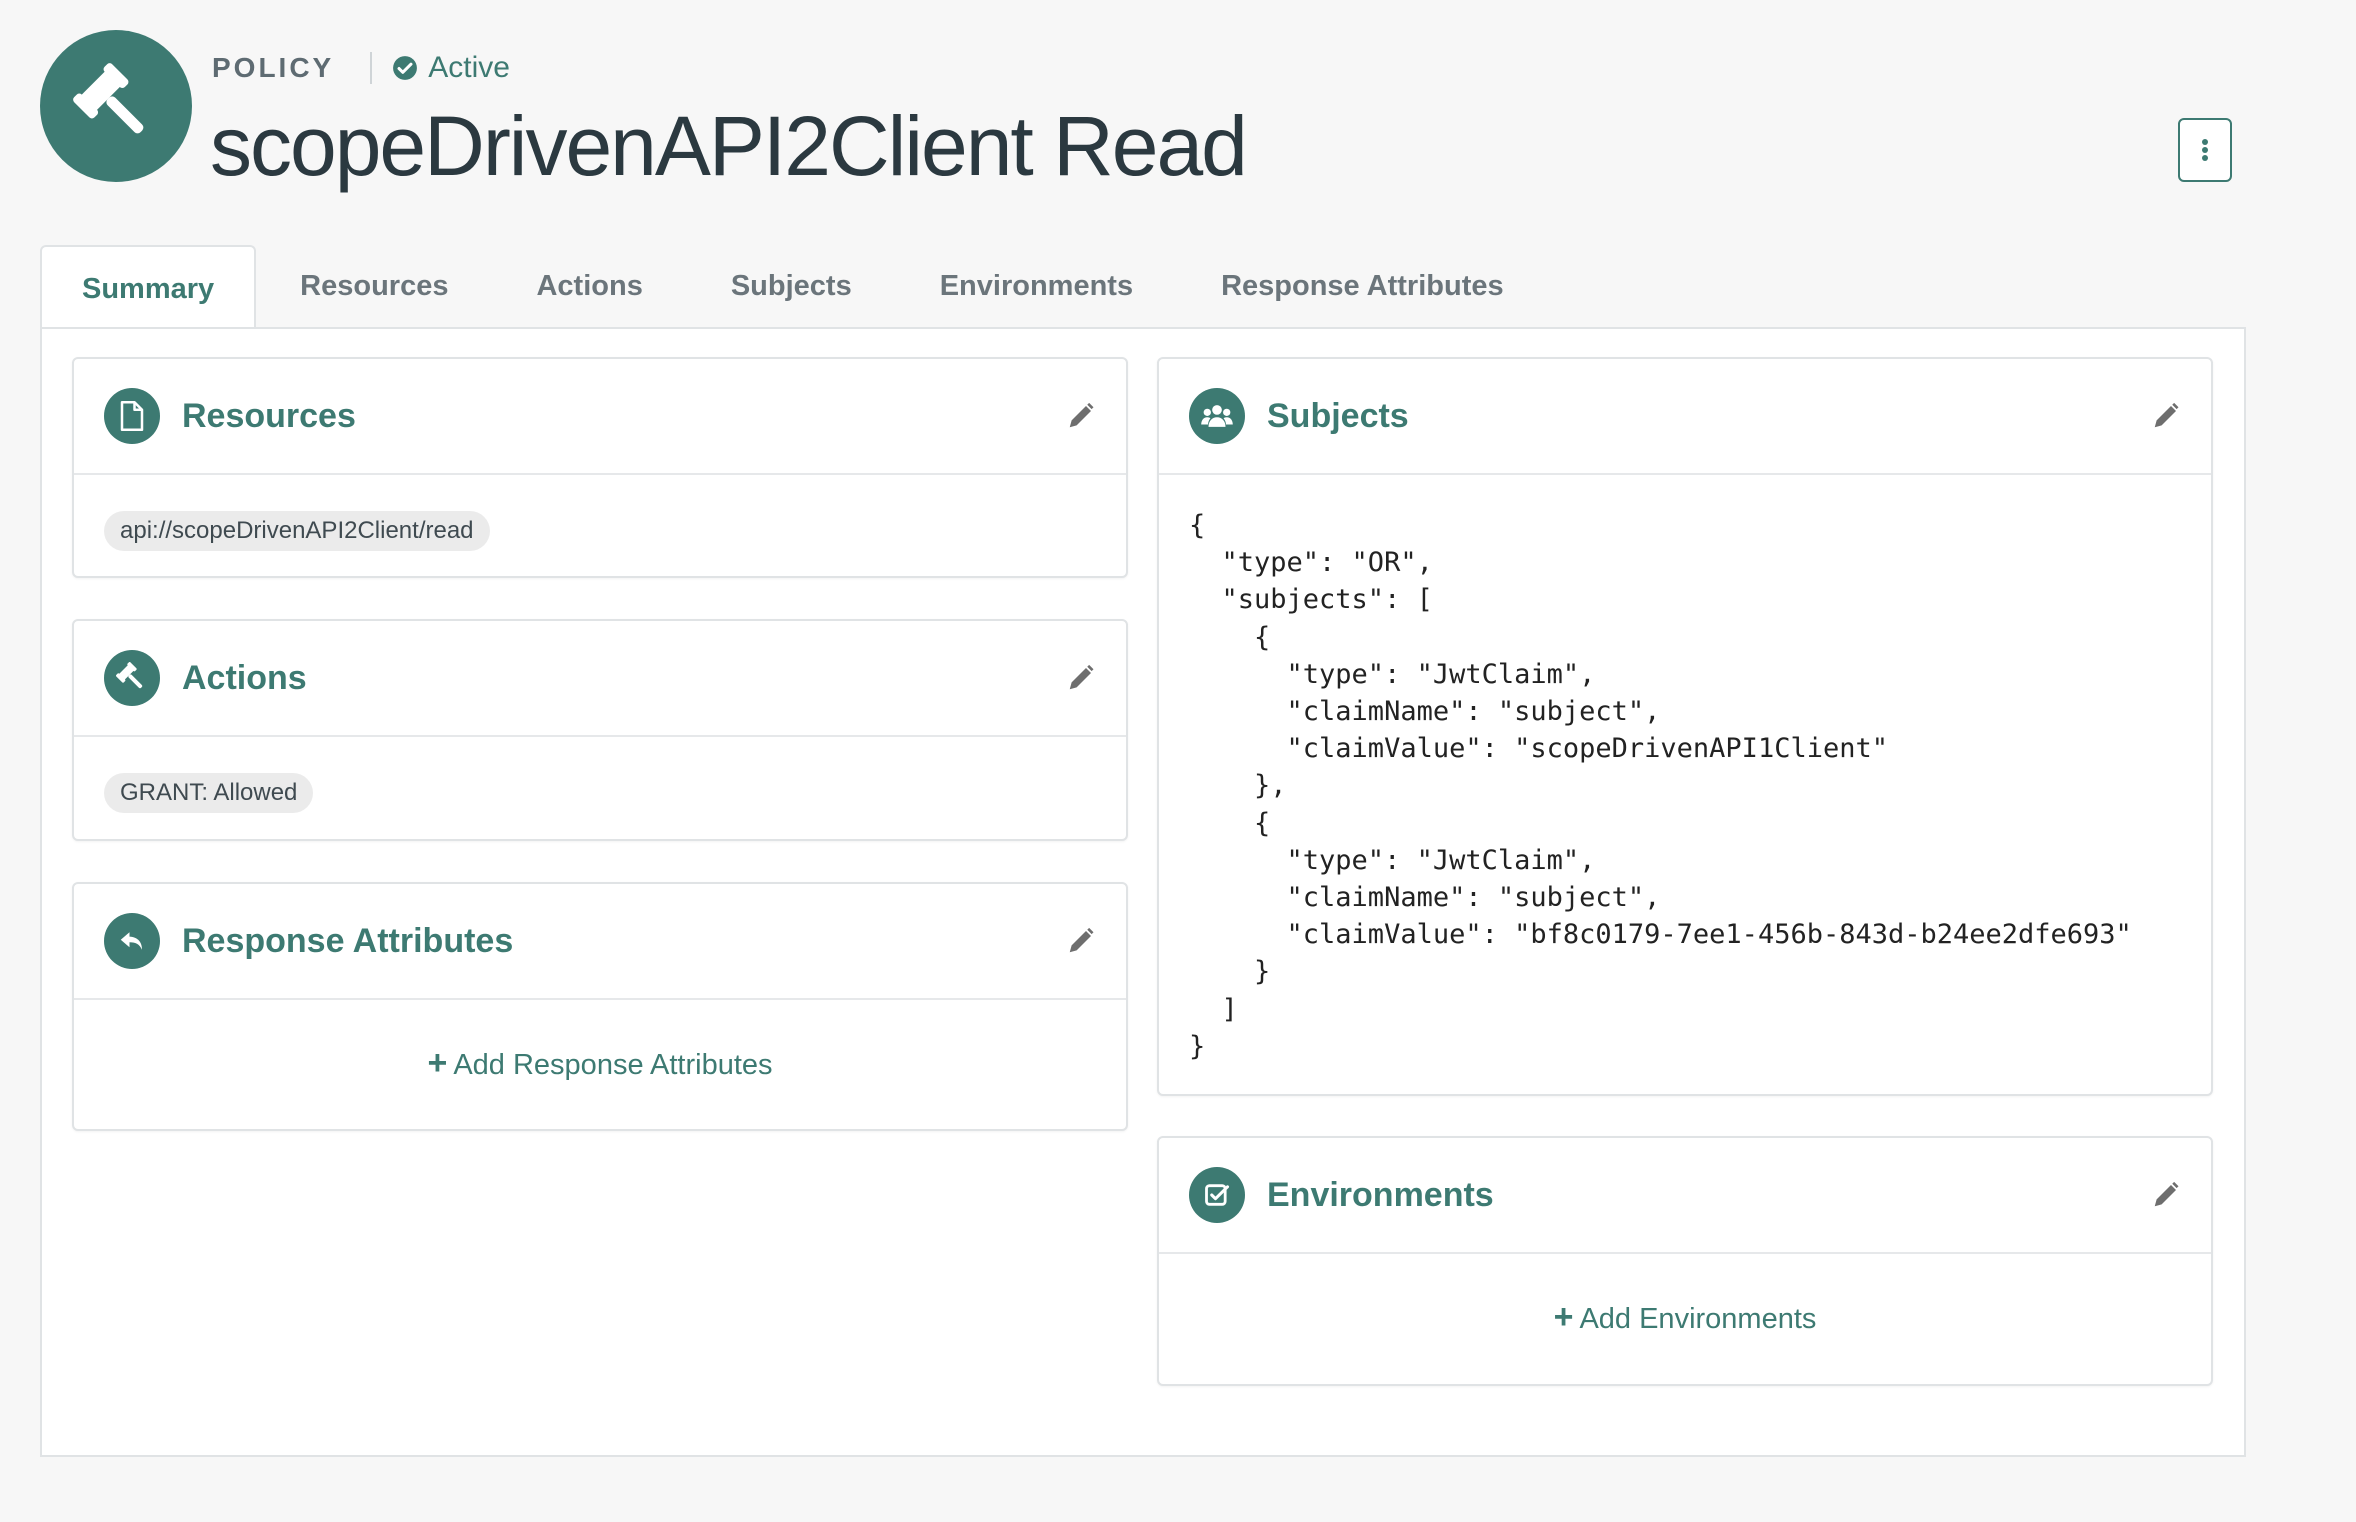  I want to click on add-environments-link: + Add Environments, so click(1685, 1317).